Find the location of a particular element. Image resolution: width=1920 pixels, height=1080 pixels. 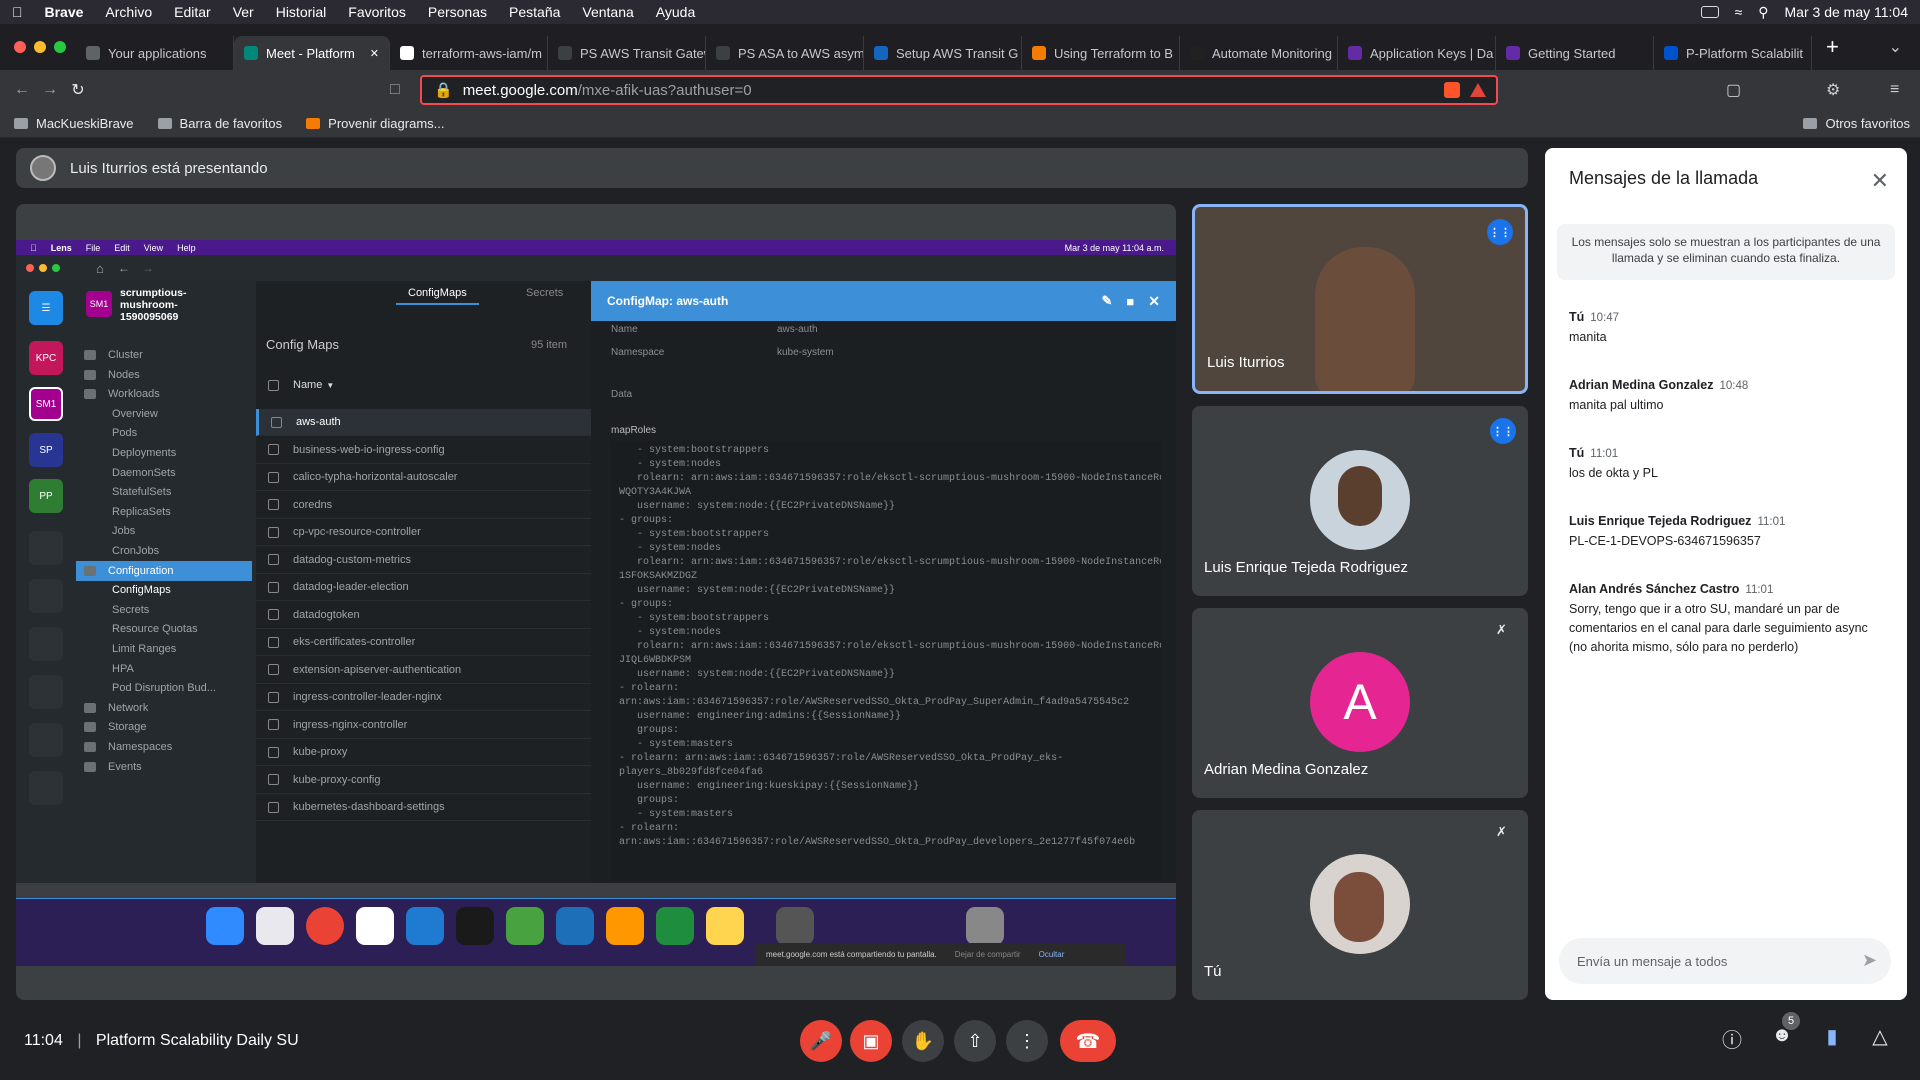

browser-tab: Getting Started is located at coordinates (1575, 53).